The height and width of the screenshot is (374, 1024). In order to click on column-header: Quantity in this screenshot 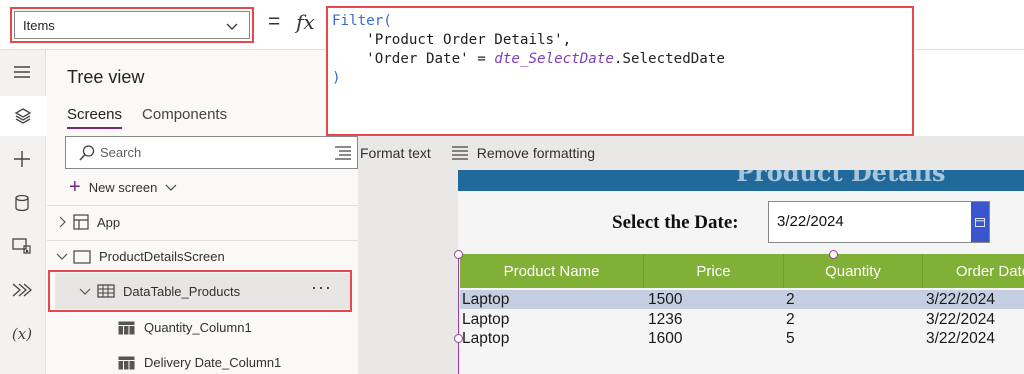, I will do `click(853, 271)`.